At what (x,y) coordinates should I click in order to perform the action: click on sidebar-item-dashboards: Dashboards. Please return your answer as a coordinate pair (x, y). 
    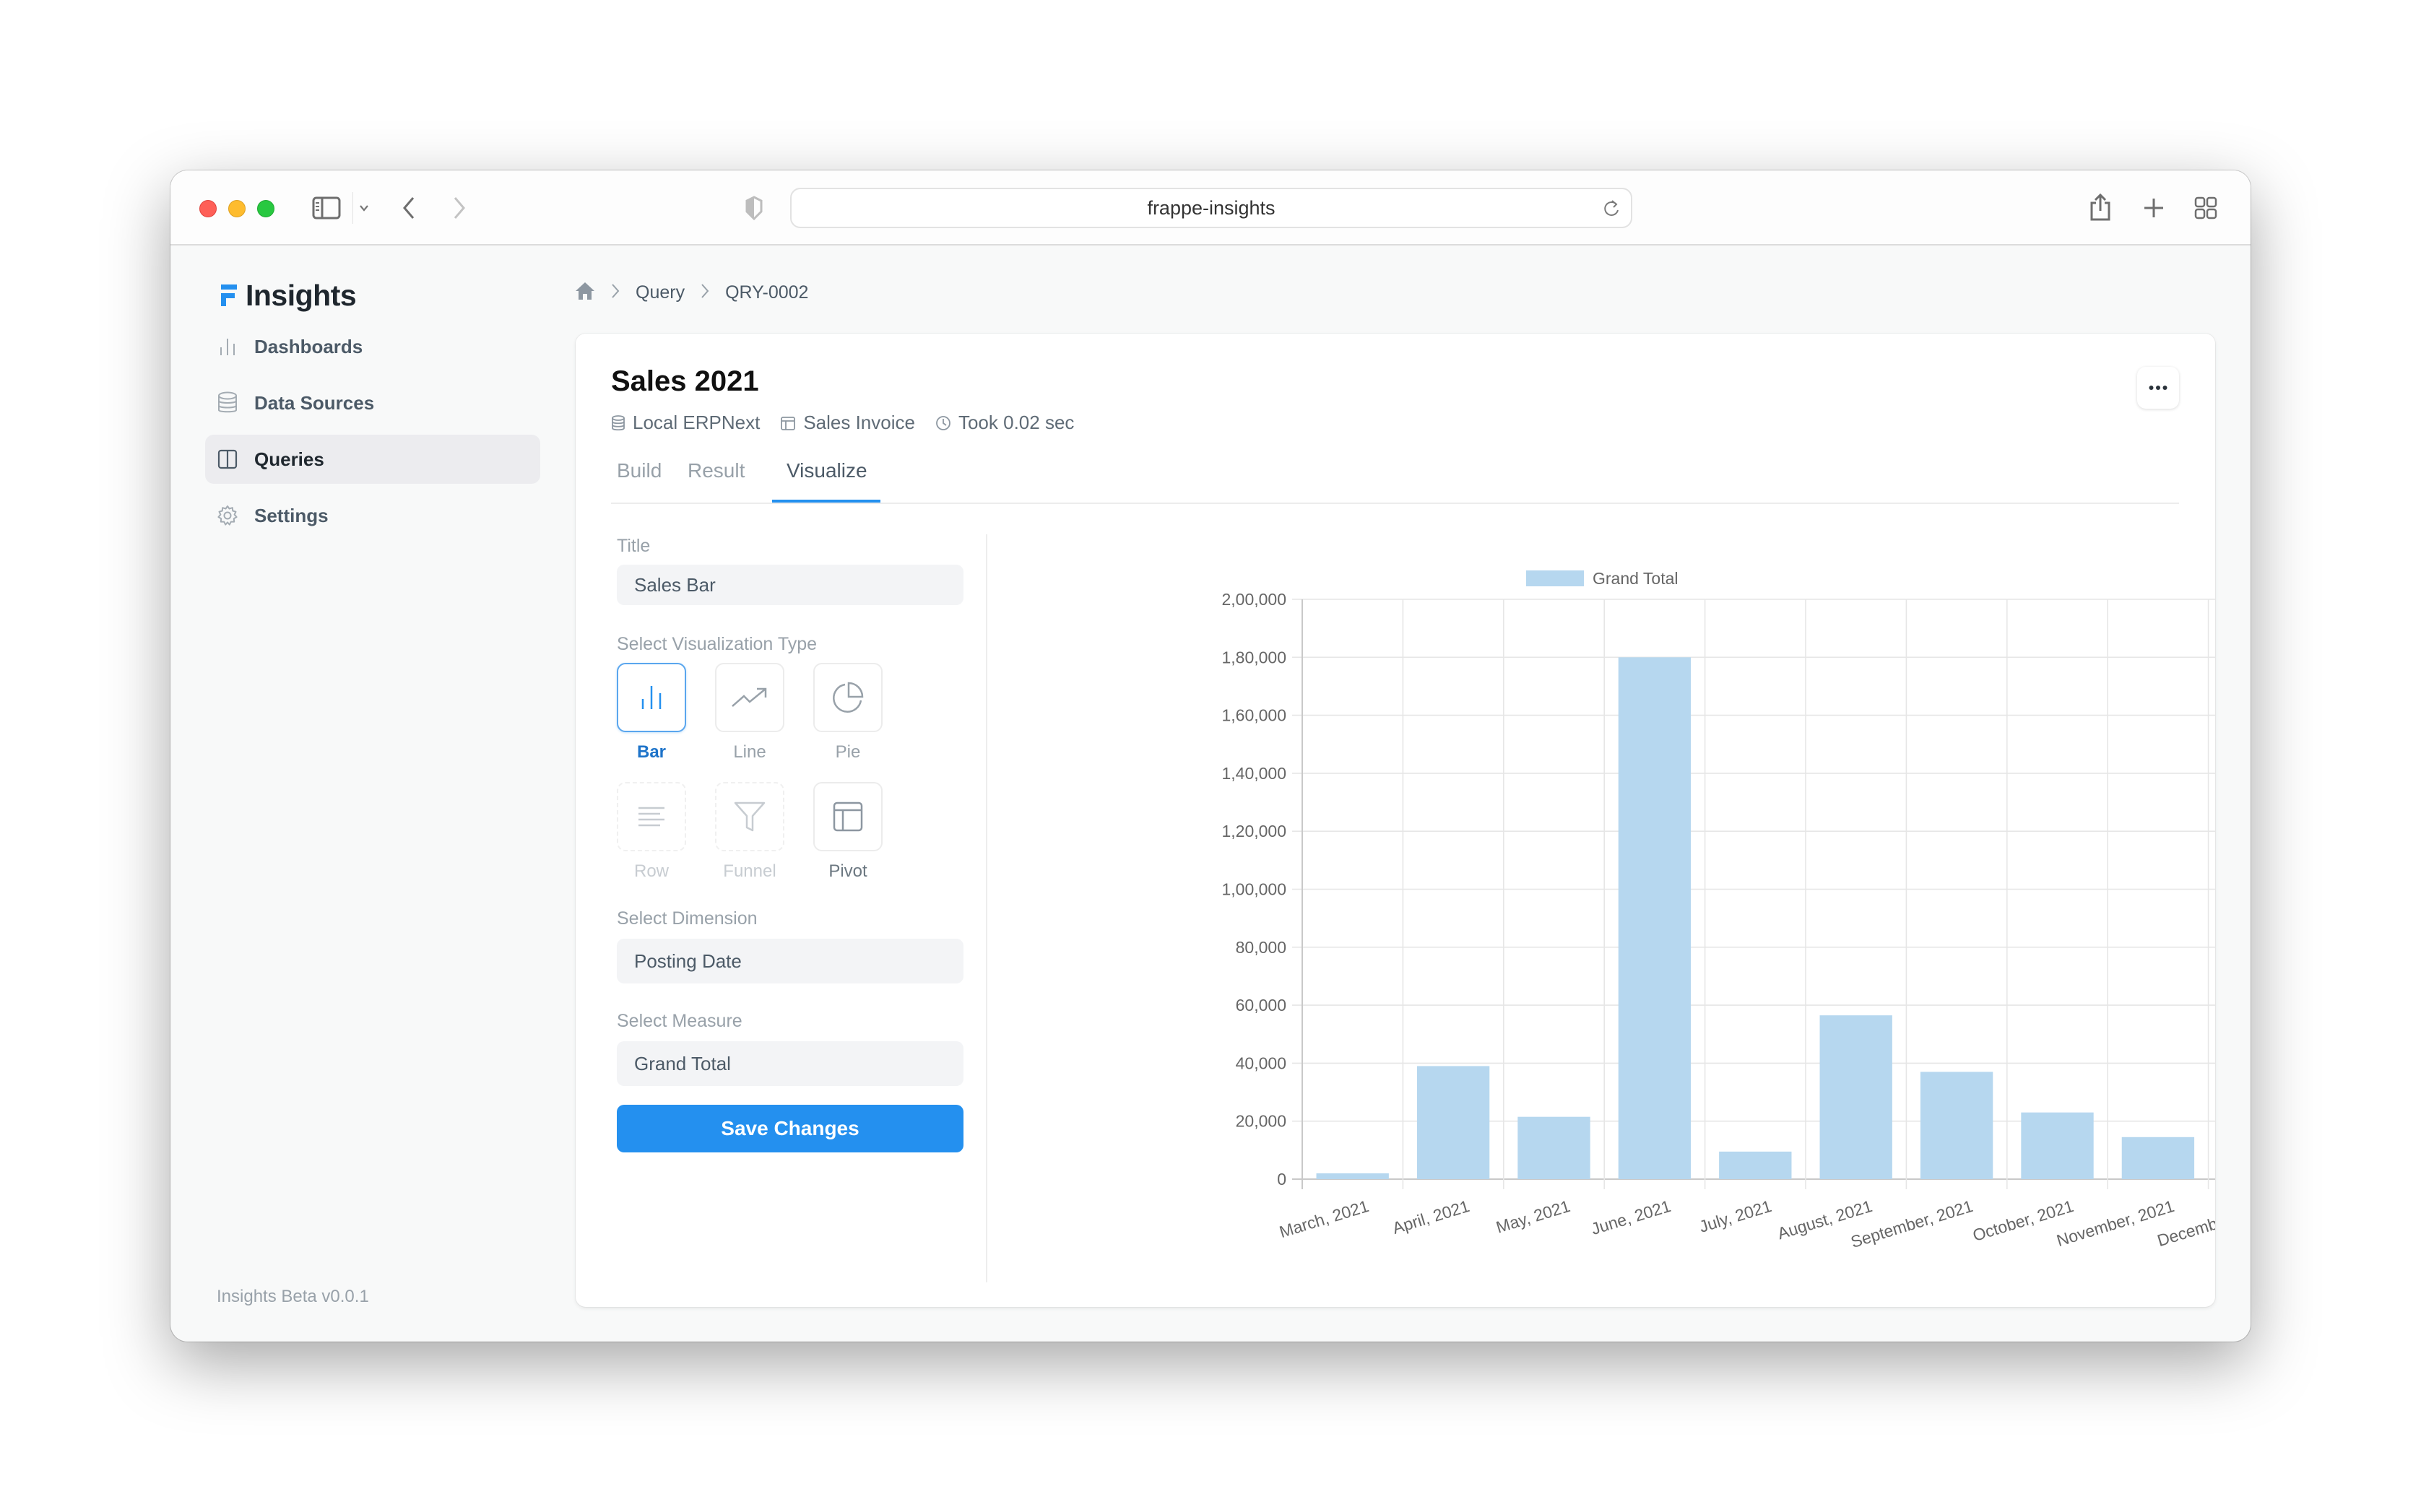
    Looking at the image, I should click on (372, 346).